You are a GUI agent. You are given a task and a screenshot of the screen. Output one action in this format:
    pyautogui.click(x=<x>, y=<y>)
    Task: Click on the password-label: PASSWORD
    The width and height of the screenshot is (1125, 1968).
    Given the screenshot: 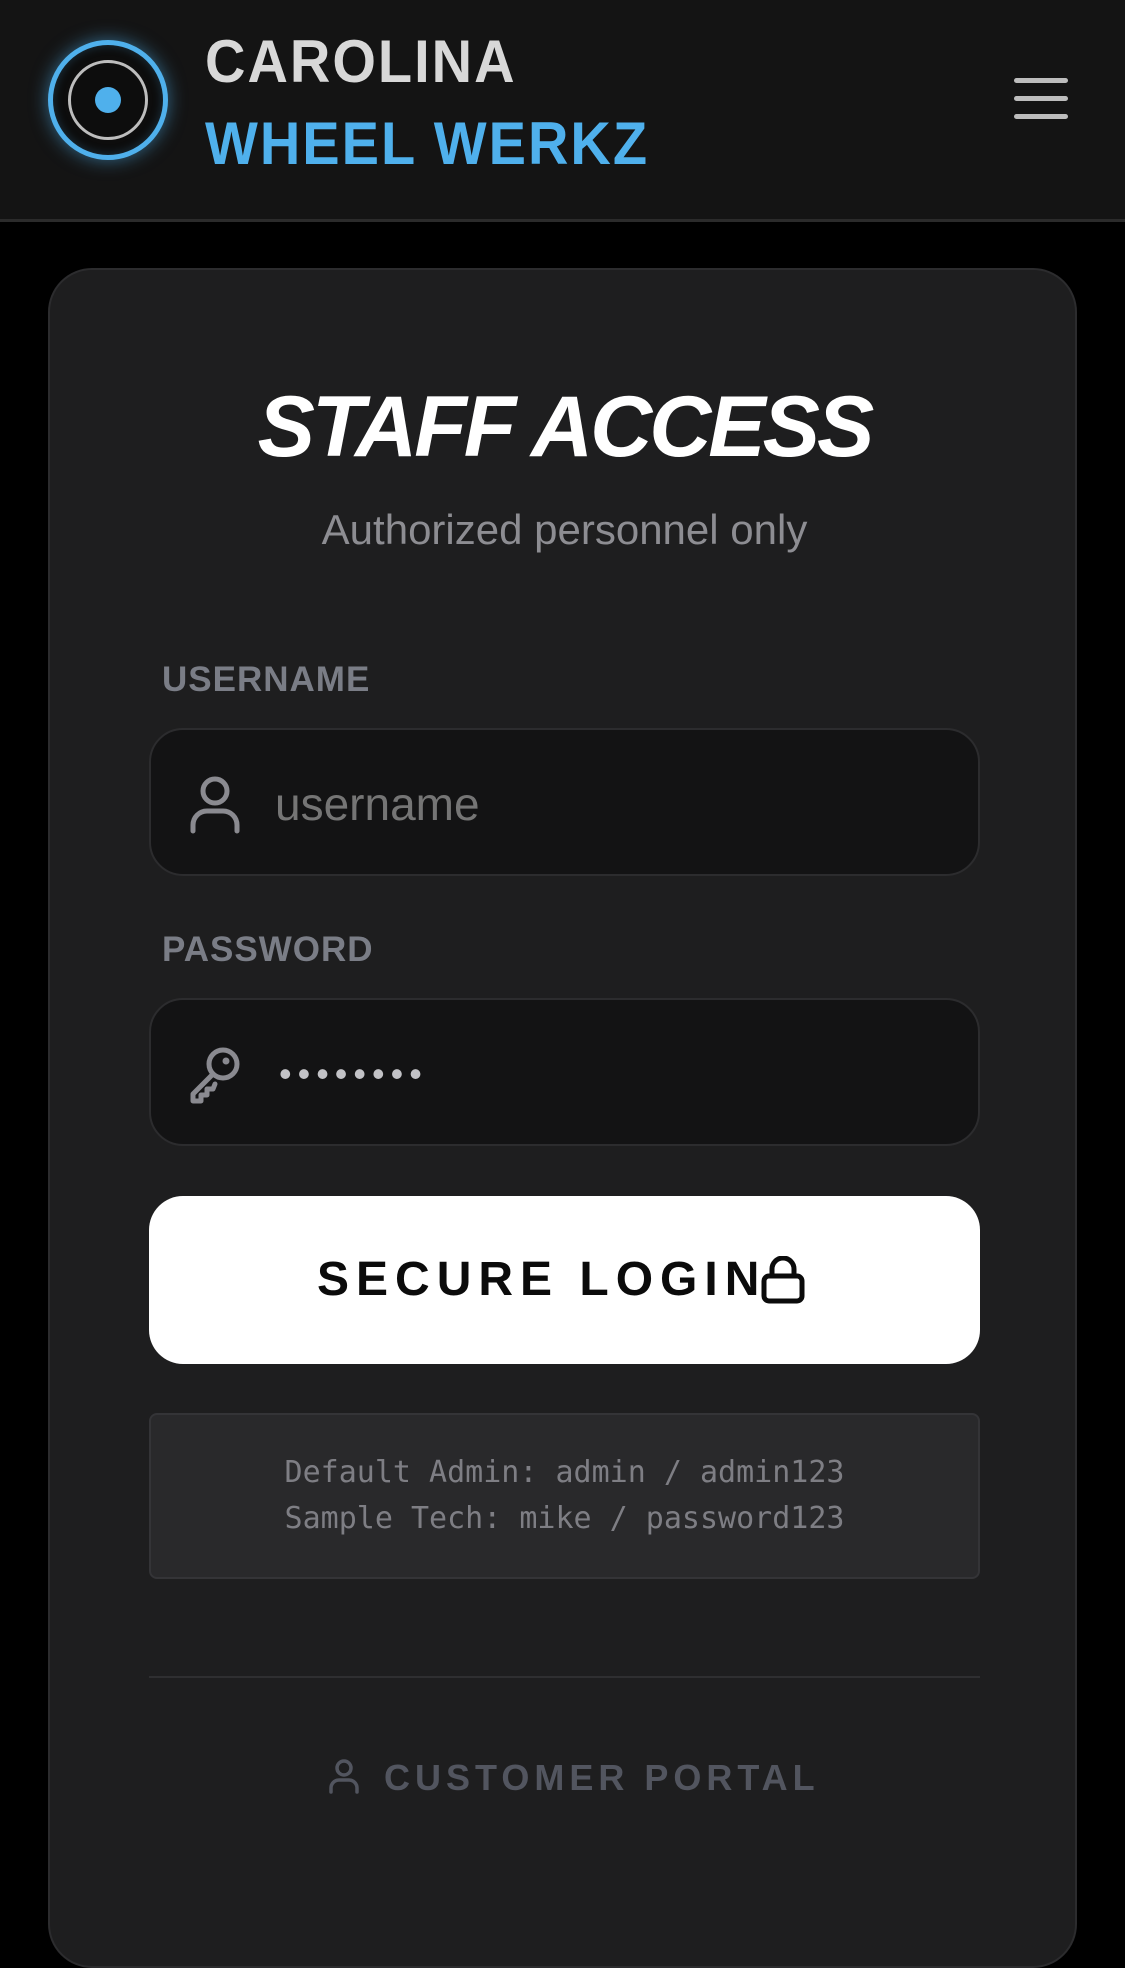 What is the action you would take?
    pyautogui.click(x=268, y=949)
    